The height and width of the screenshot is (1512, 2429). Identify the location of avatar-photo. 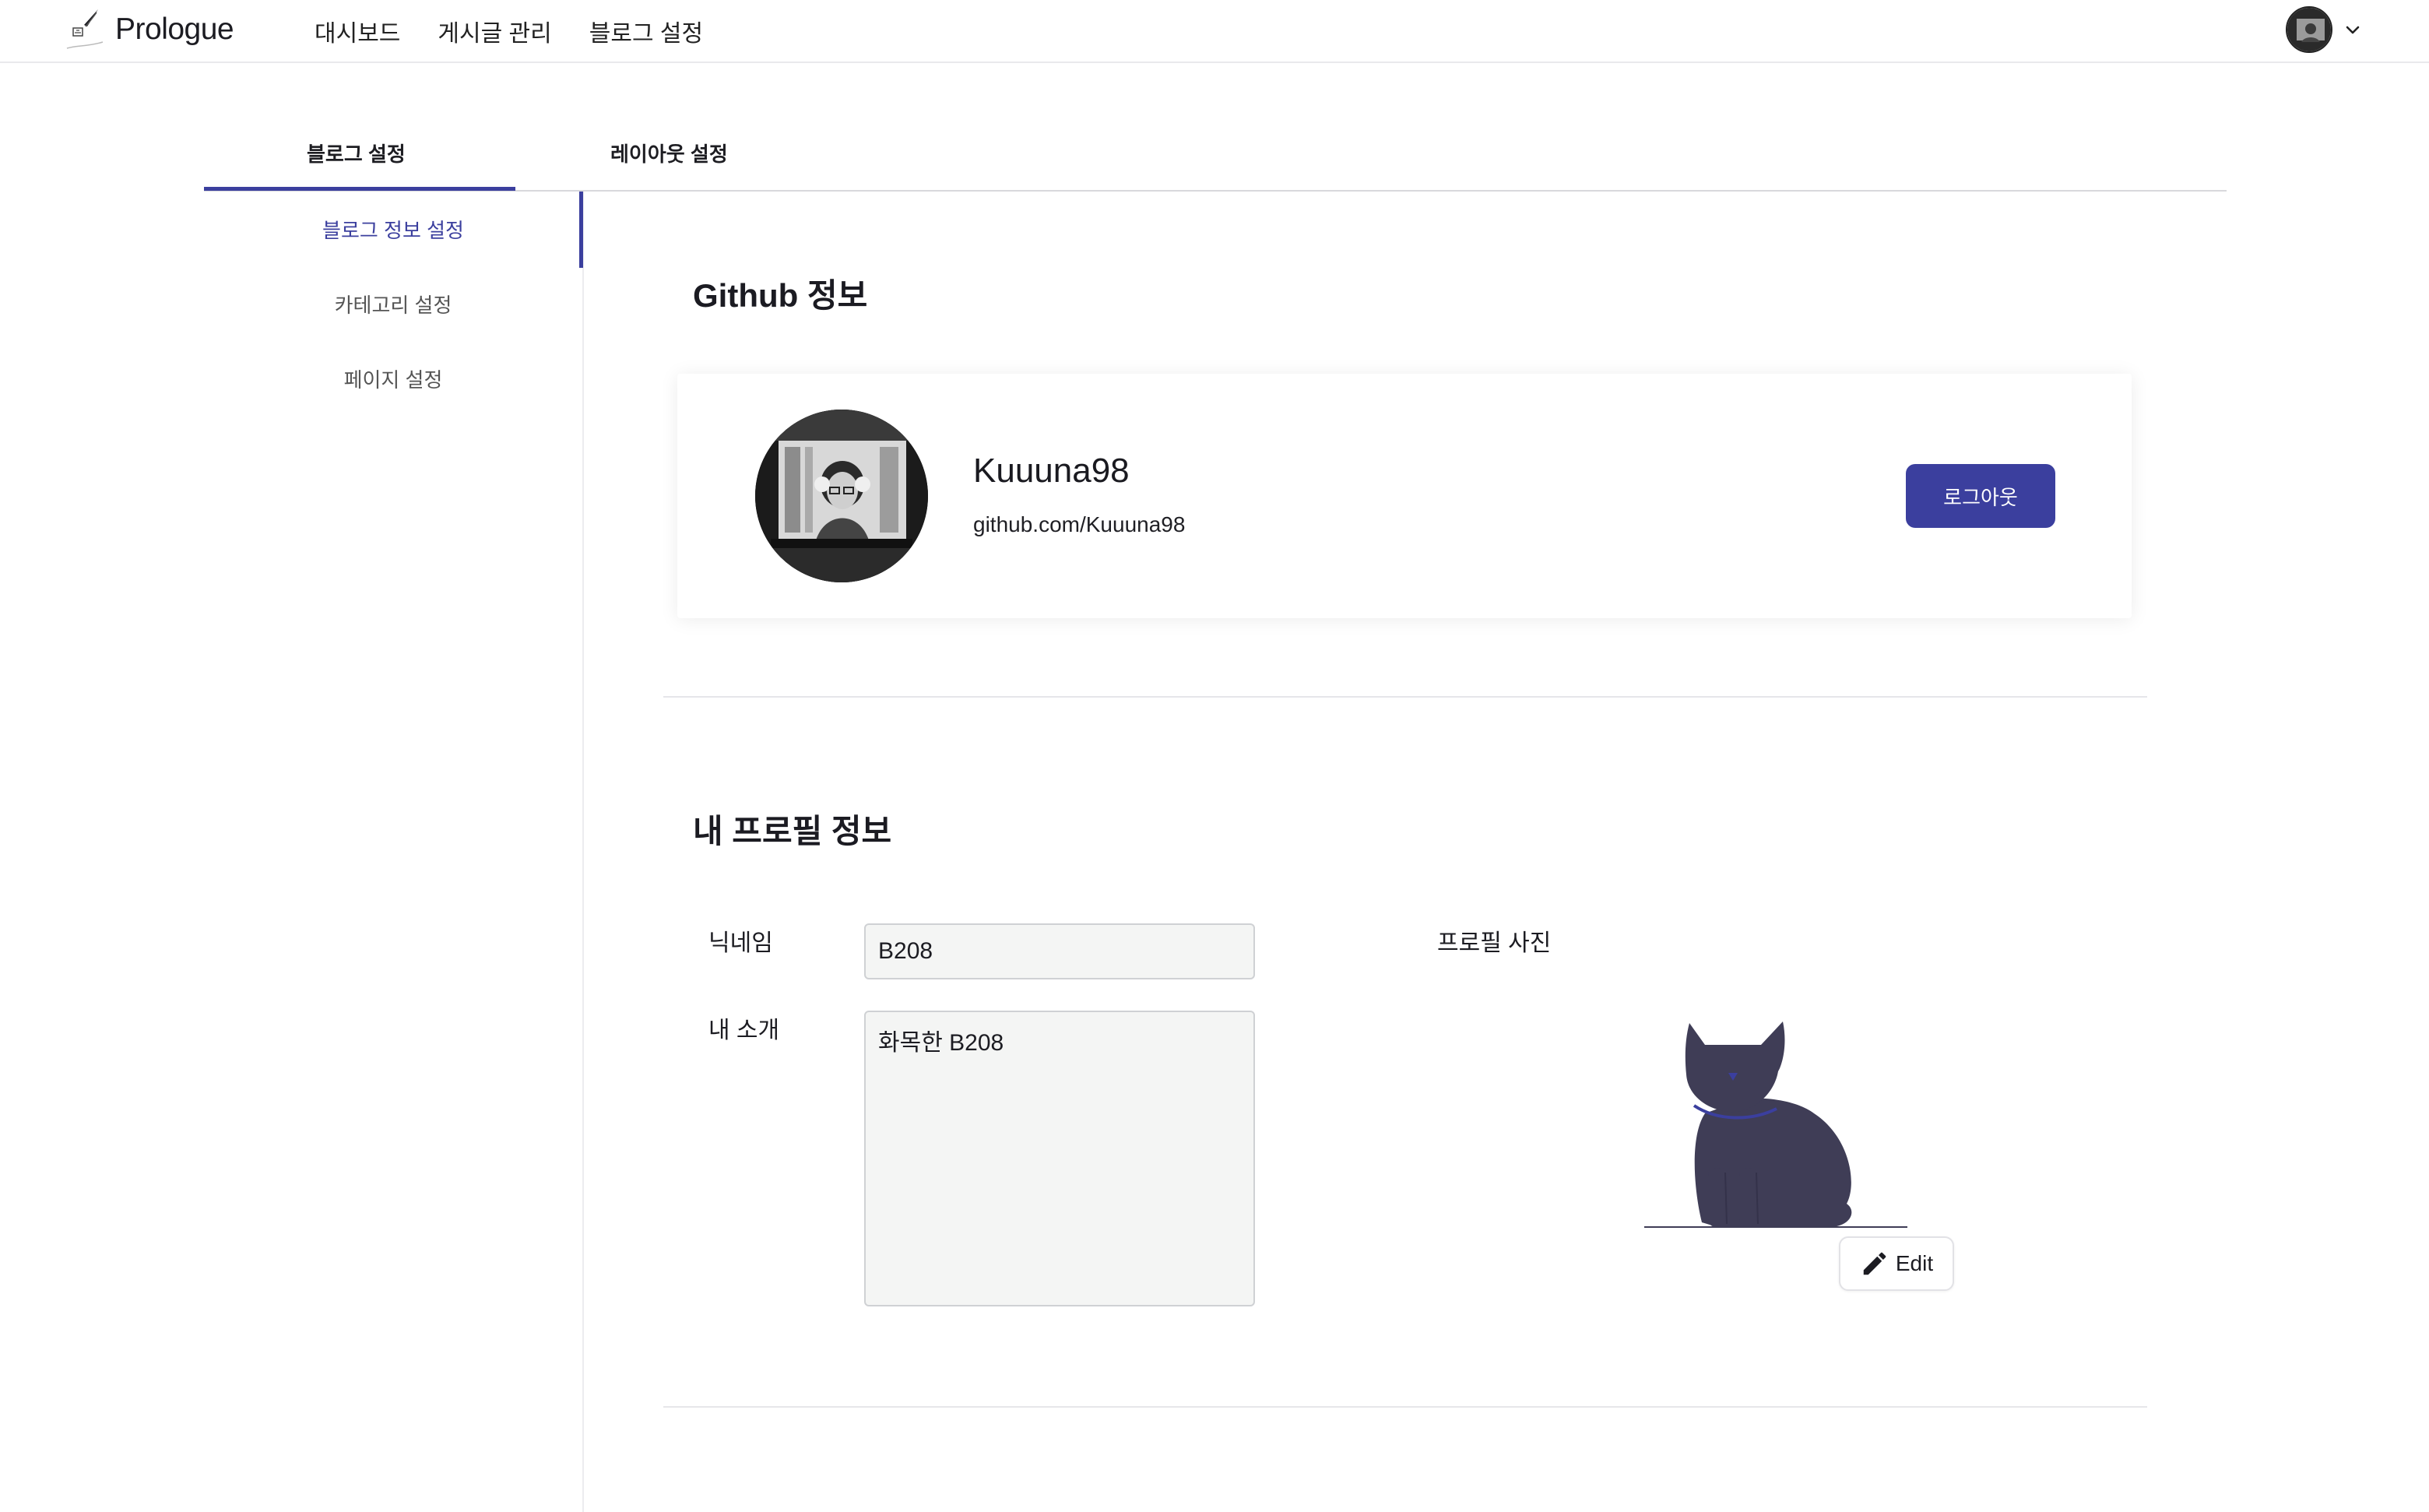
(2309, 29).